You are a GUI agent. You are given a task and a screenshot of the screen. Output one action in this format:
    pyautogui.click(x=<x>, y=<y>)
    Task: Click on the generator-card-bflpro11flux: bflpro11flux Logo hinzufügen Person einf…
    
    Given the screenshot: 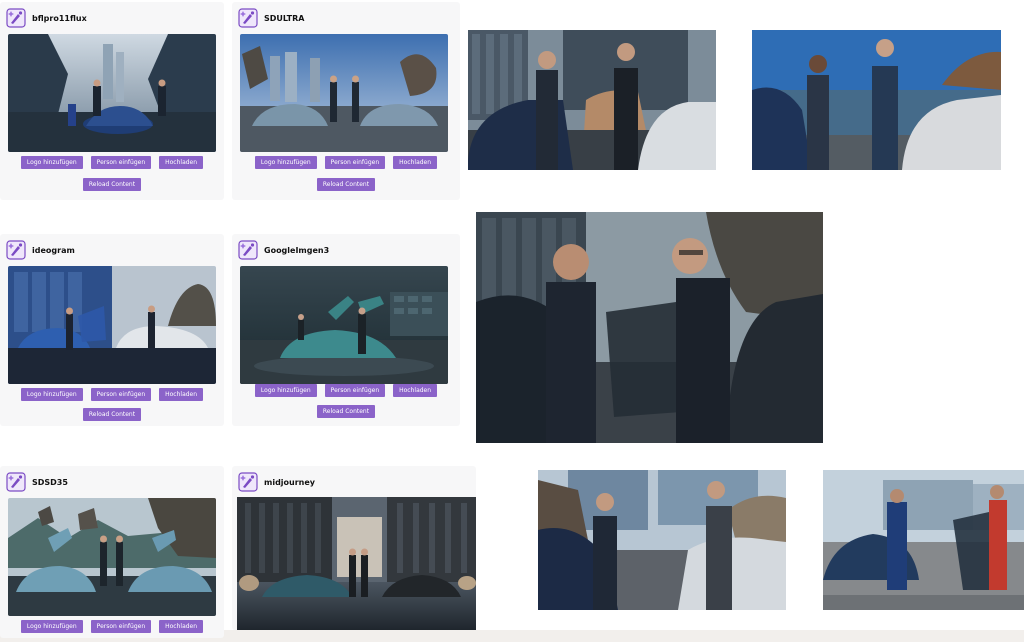 What is the action you would take?
    pyautogui.click(x=112, y=101)
    